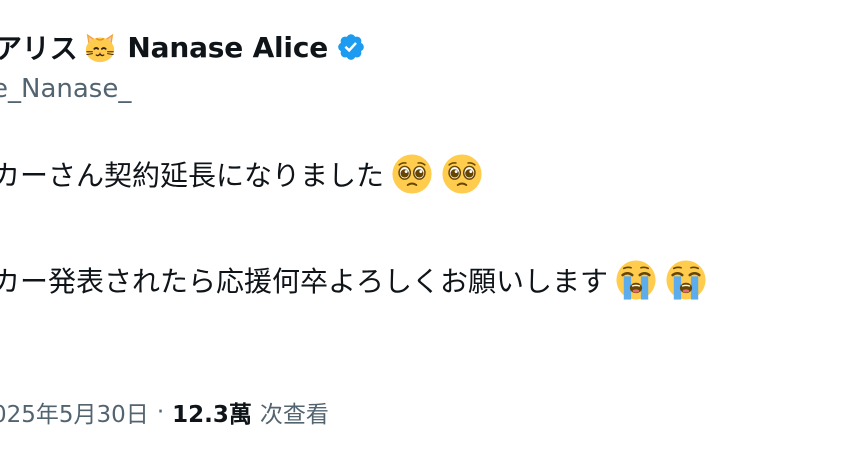 The height and width of the screenshot is (450, 850). Describe the element at coordinates (304, 281) in the screenshot. I see `tweet-text: カー発表されたら応援何卒よろしくお願いします` at that location.